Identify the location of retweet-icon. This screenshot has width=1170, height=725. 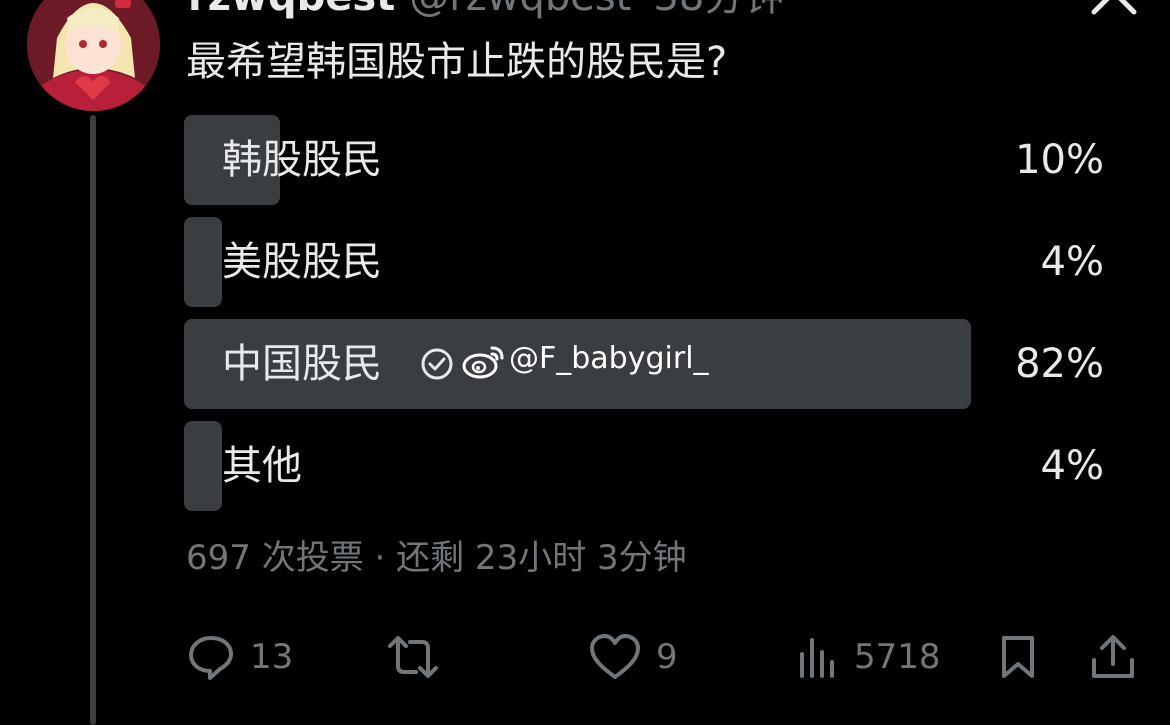
(413, 657).